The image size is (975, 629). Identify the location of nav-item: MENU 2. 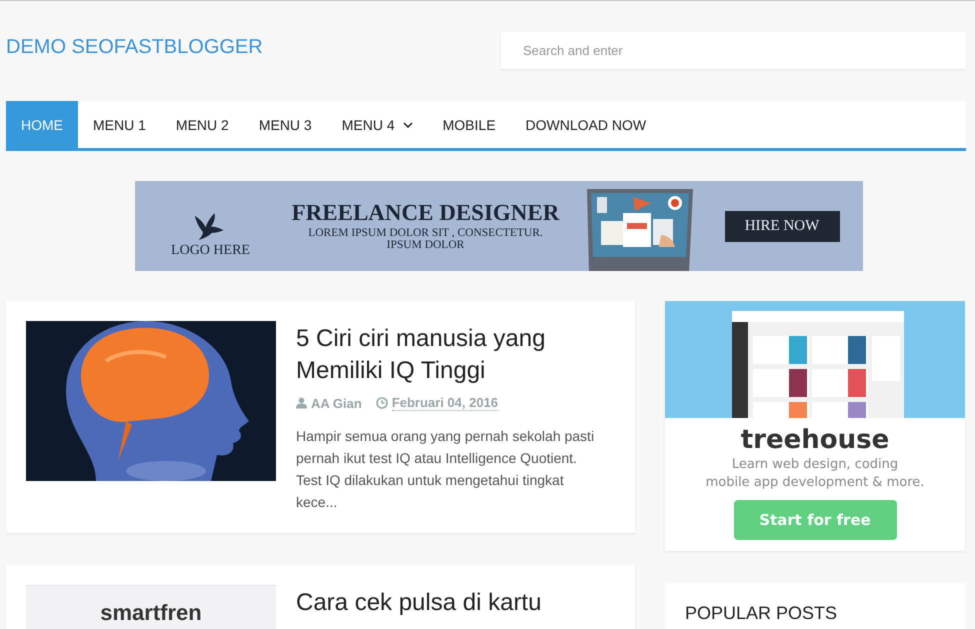
(202, 124).